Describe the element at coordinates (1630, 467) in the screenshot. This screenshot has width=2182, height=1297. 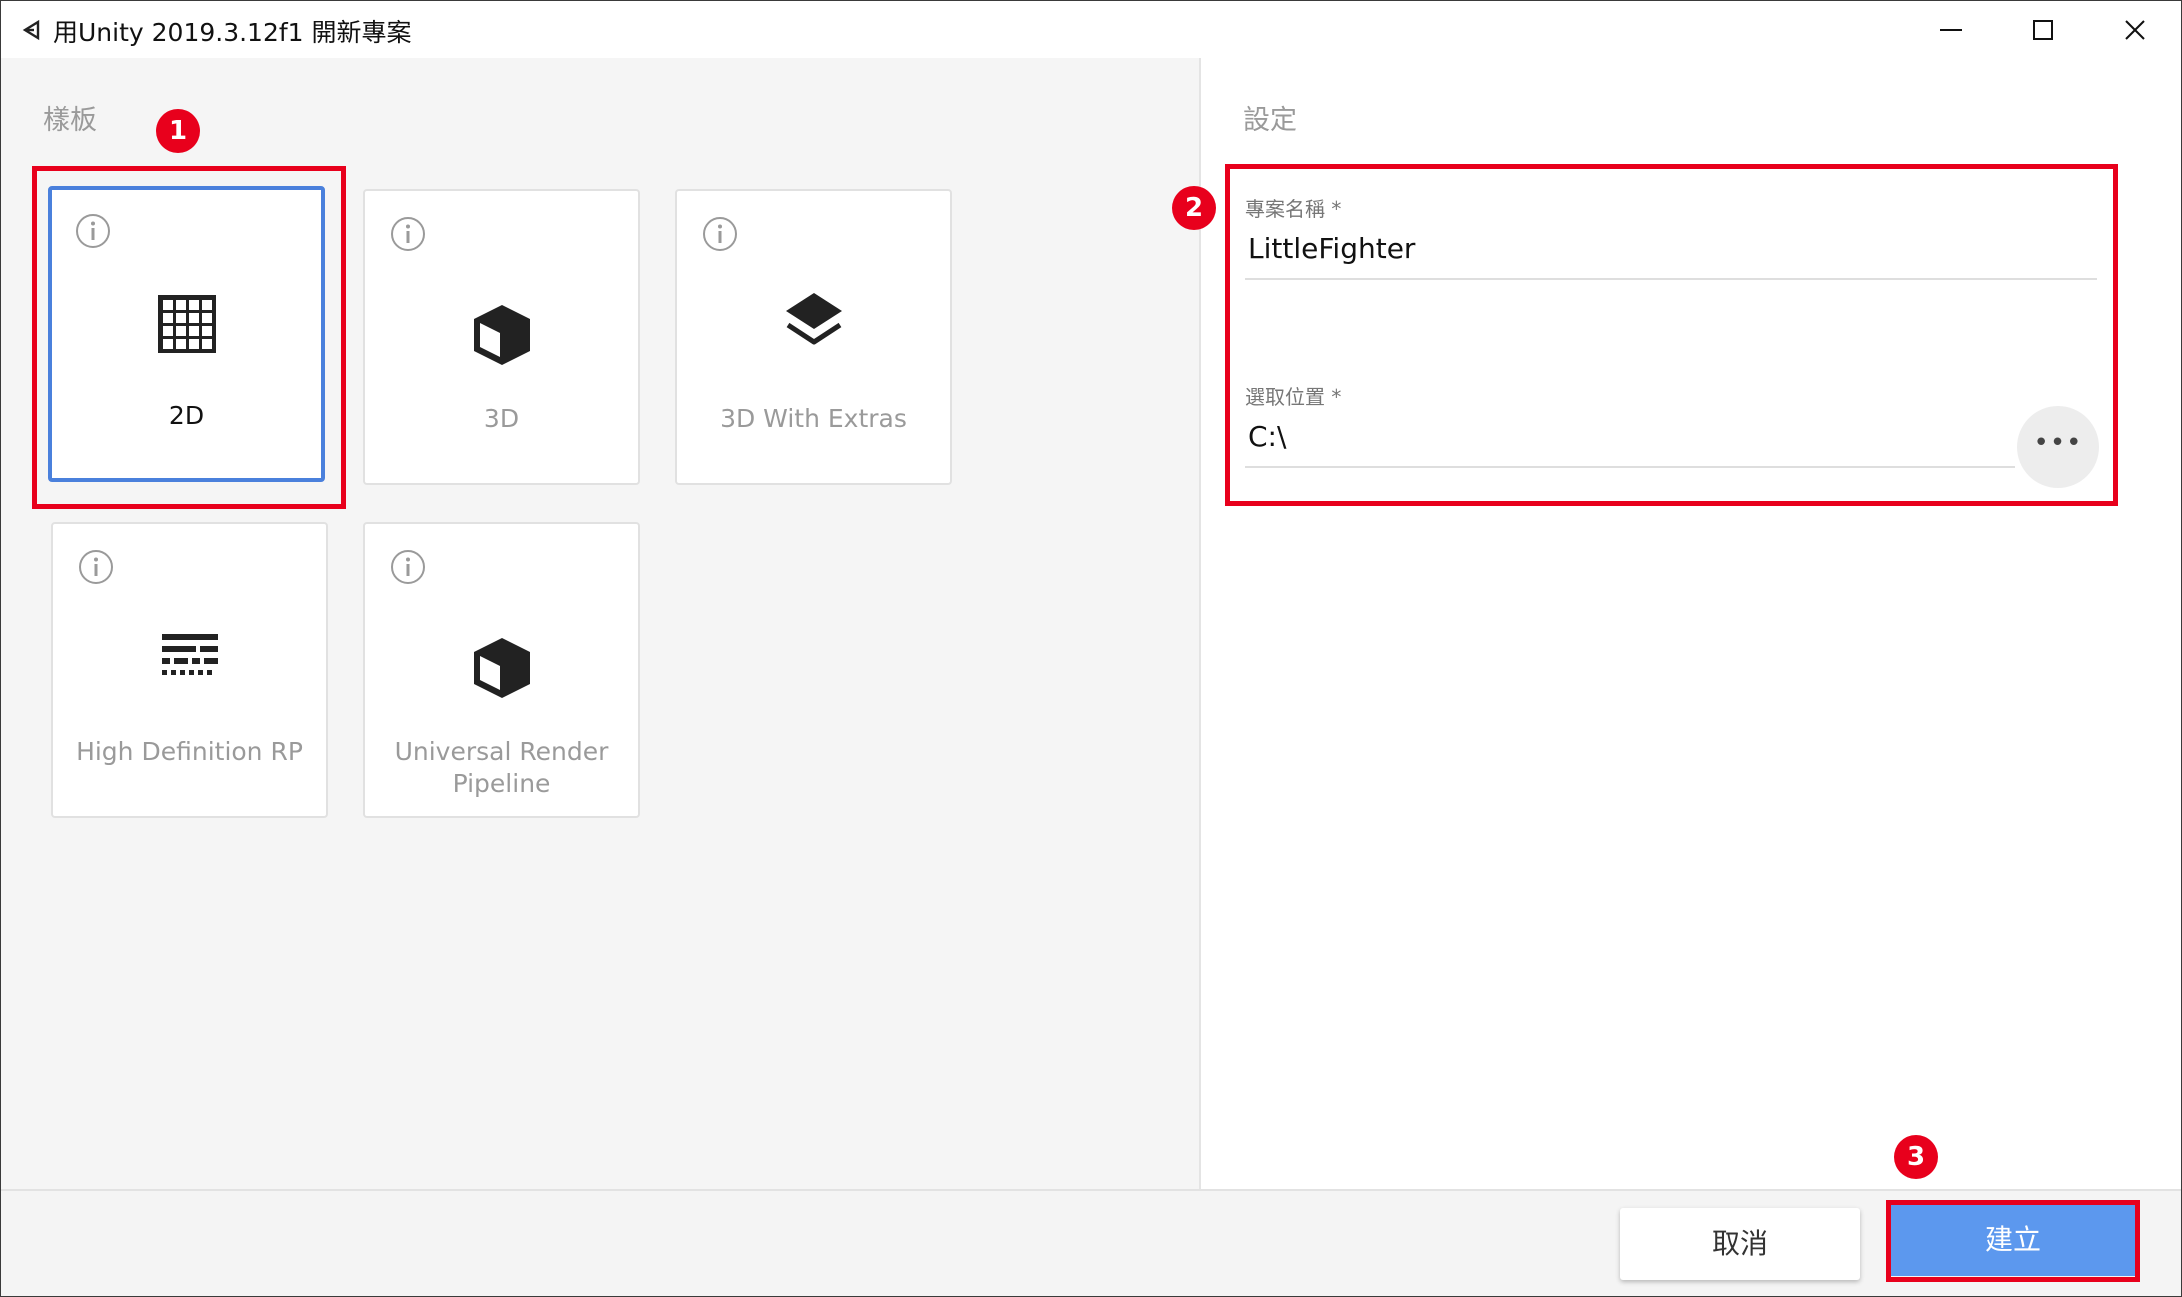
I see `location-underline` at that location.